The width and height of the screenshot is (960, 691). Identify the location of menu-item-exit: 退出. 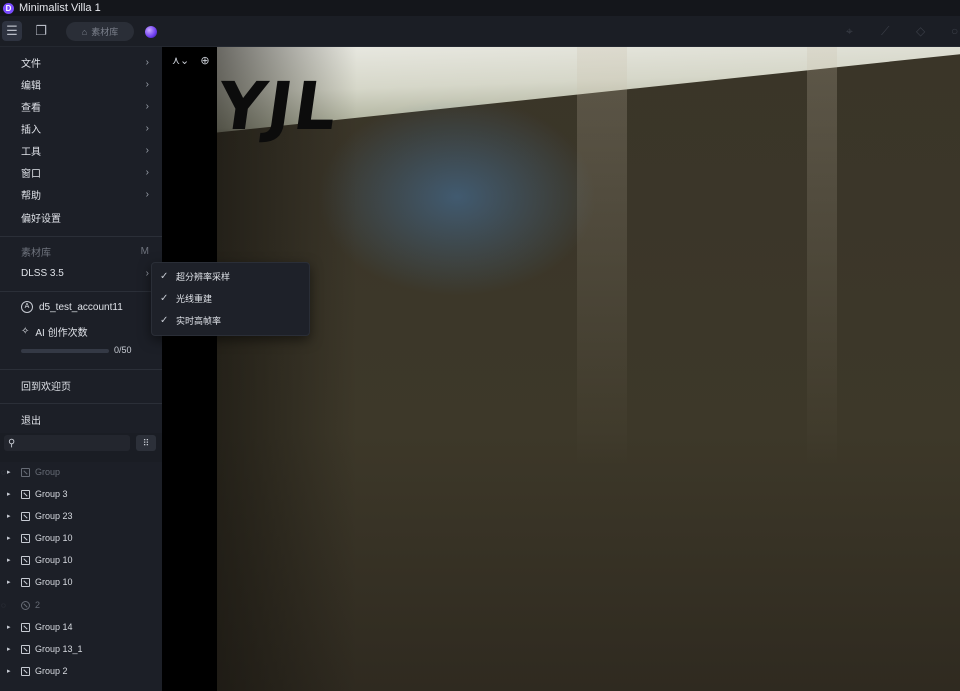
(85, 419).